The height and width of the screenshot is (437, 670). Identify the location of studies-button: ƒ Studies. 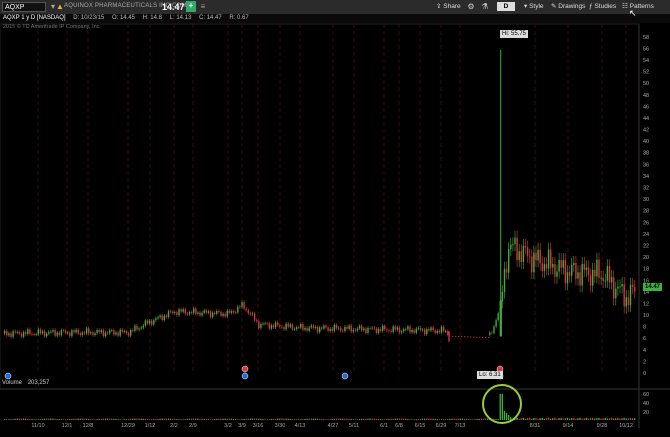
(602, 7).